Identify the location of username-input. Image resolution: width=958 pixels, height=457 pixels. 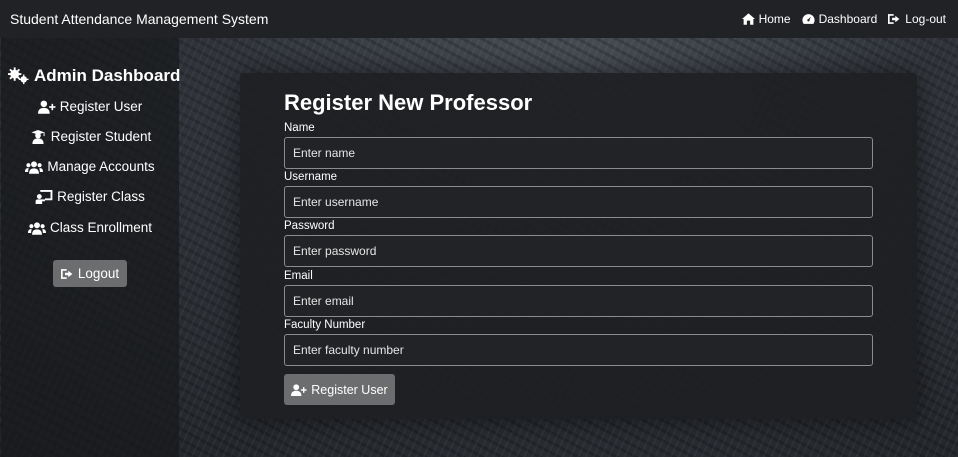
(578, 202).